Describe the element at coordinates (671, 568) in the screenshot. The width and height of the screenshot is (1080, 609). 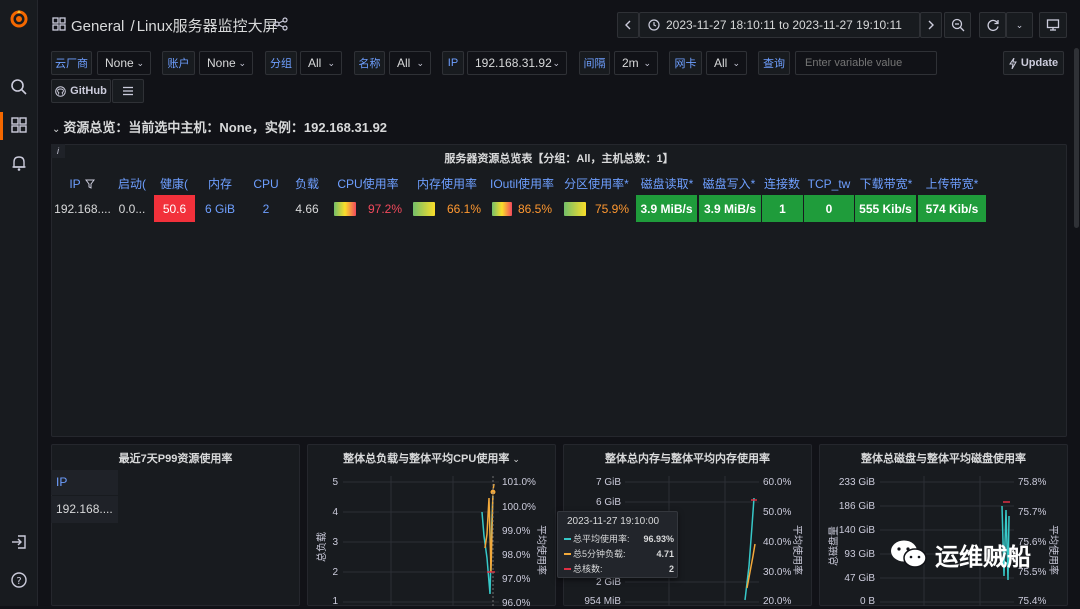
I see `tooltip-value: 2` at that location.